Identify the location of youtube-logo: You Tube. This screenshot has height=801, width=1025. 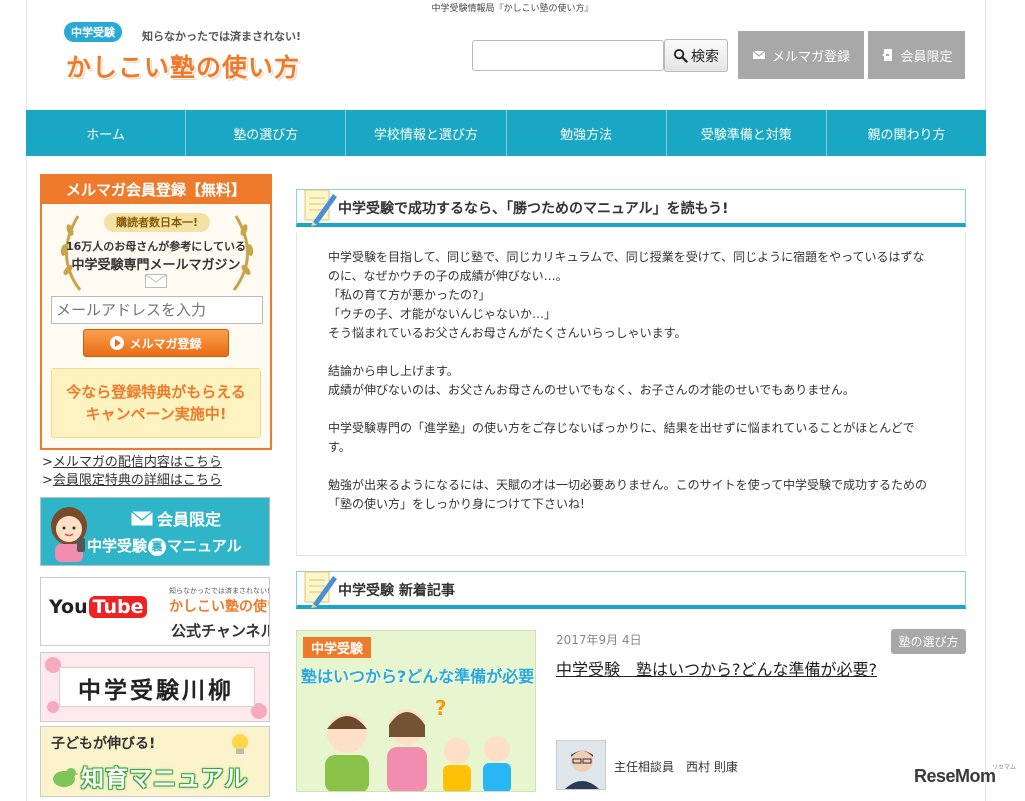
(98, 607).